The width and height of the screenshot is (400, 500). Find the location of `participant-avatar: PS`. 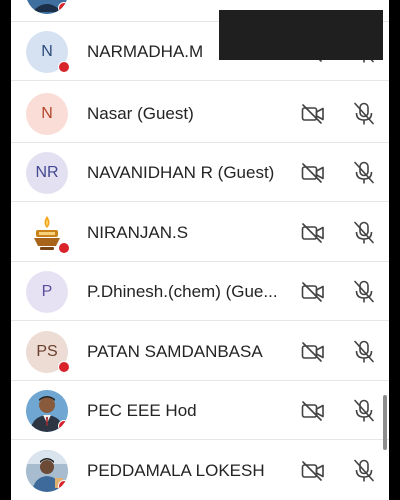

participant-avatar: PS is located at coordinates (48, 352).